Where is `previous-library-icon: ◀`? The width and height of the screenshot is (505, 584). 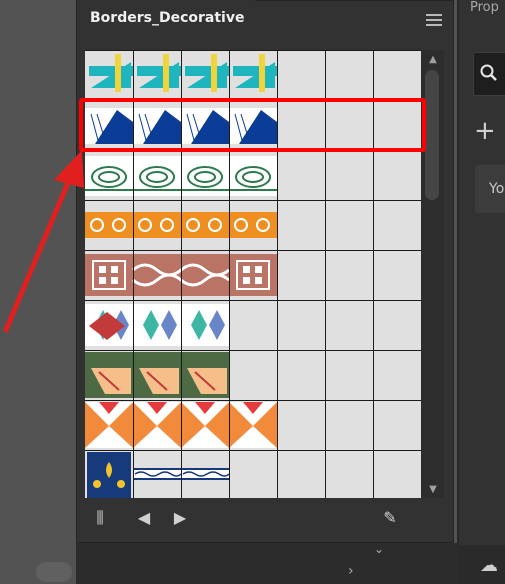 previous-library-icon: ◀ is located at coordinates (144, 518).